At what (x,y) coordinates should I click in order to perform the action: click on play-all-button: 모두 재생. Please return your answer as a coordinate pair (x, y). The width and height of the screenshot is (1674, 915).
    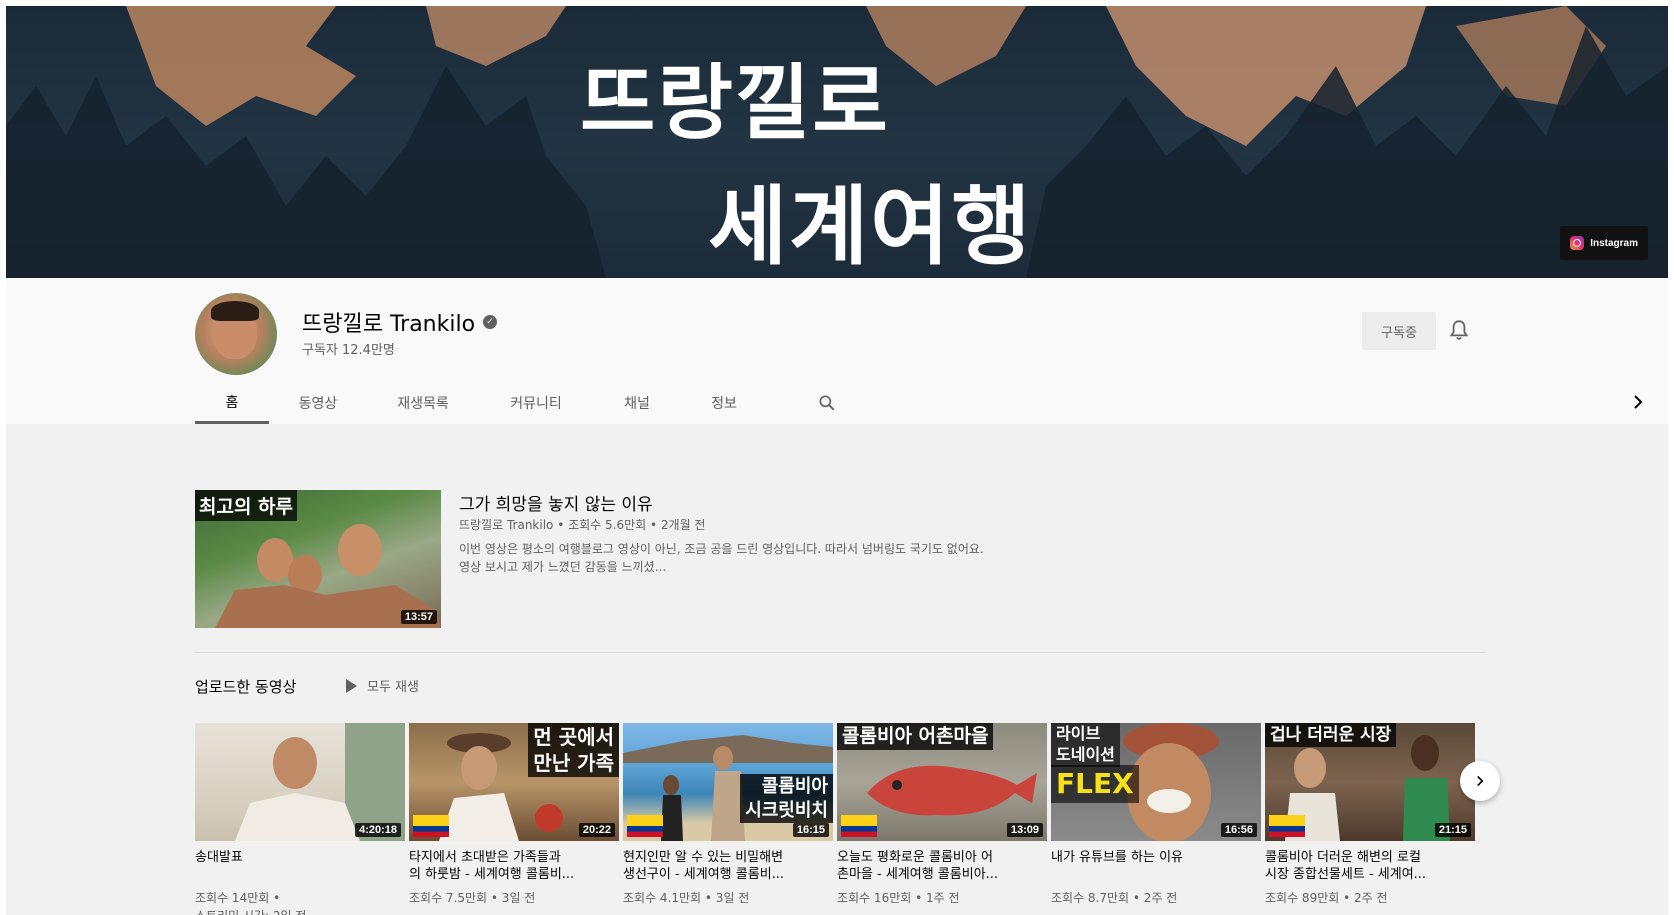
    Looking at the image, I should click on (382, 685).